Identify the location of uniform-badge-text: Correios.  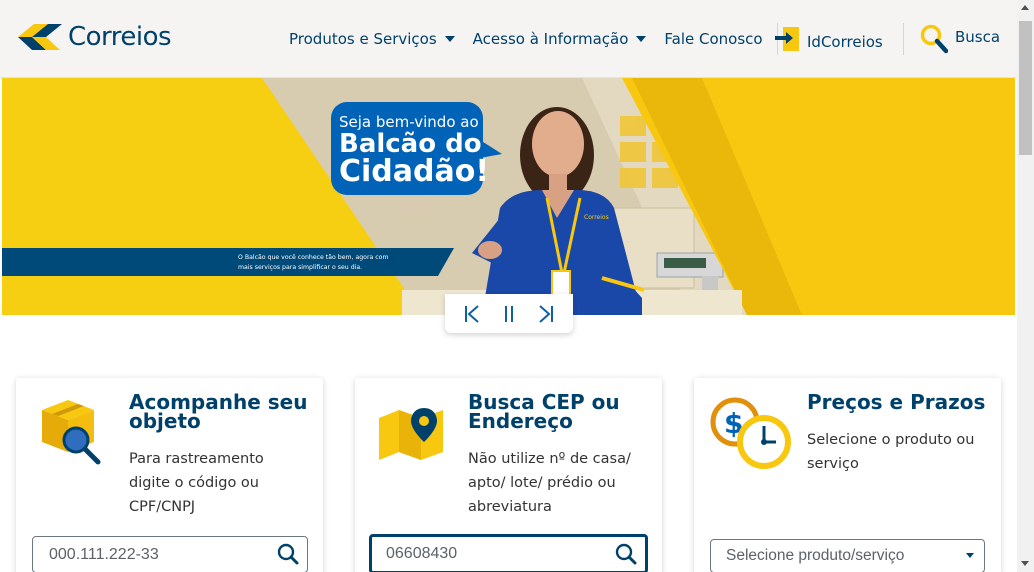
(596, 217).